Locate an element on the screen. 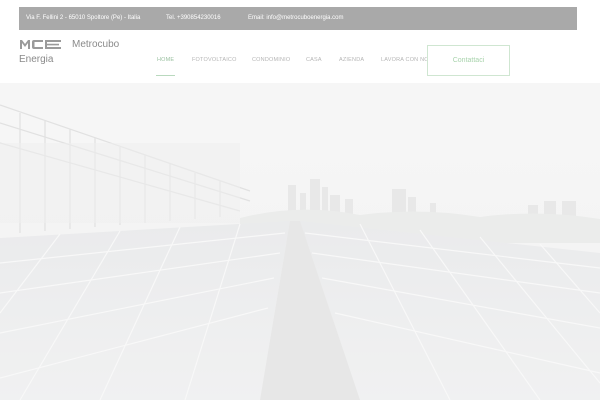 The width and height of the screenshot is (600, 400). nav-item-azienda: Azienda is located at coordinates (351, 60).